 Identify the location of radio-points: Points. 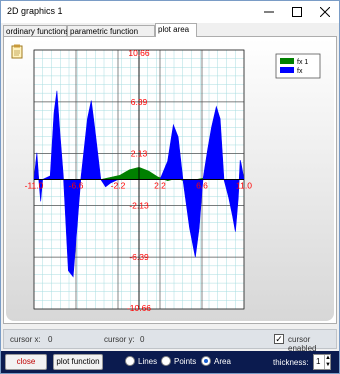
(178, 361).